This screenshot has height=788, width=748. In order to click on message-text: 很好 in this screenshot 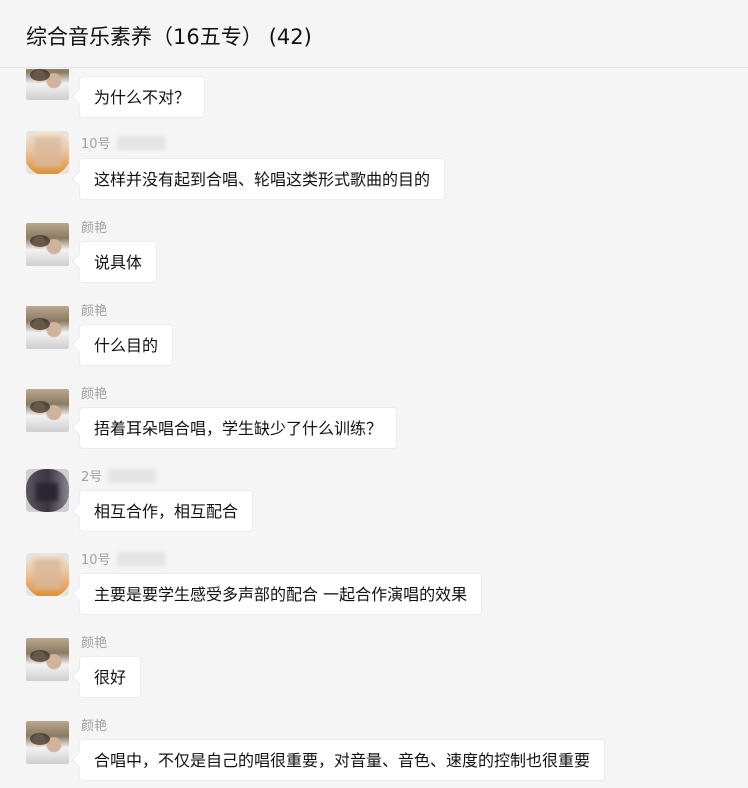, I will do `click(110, 677)`.